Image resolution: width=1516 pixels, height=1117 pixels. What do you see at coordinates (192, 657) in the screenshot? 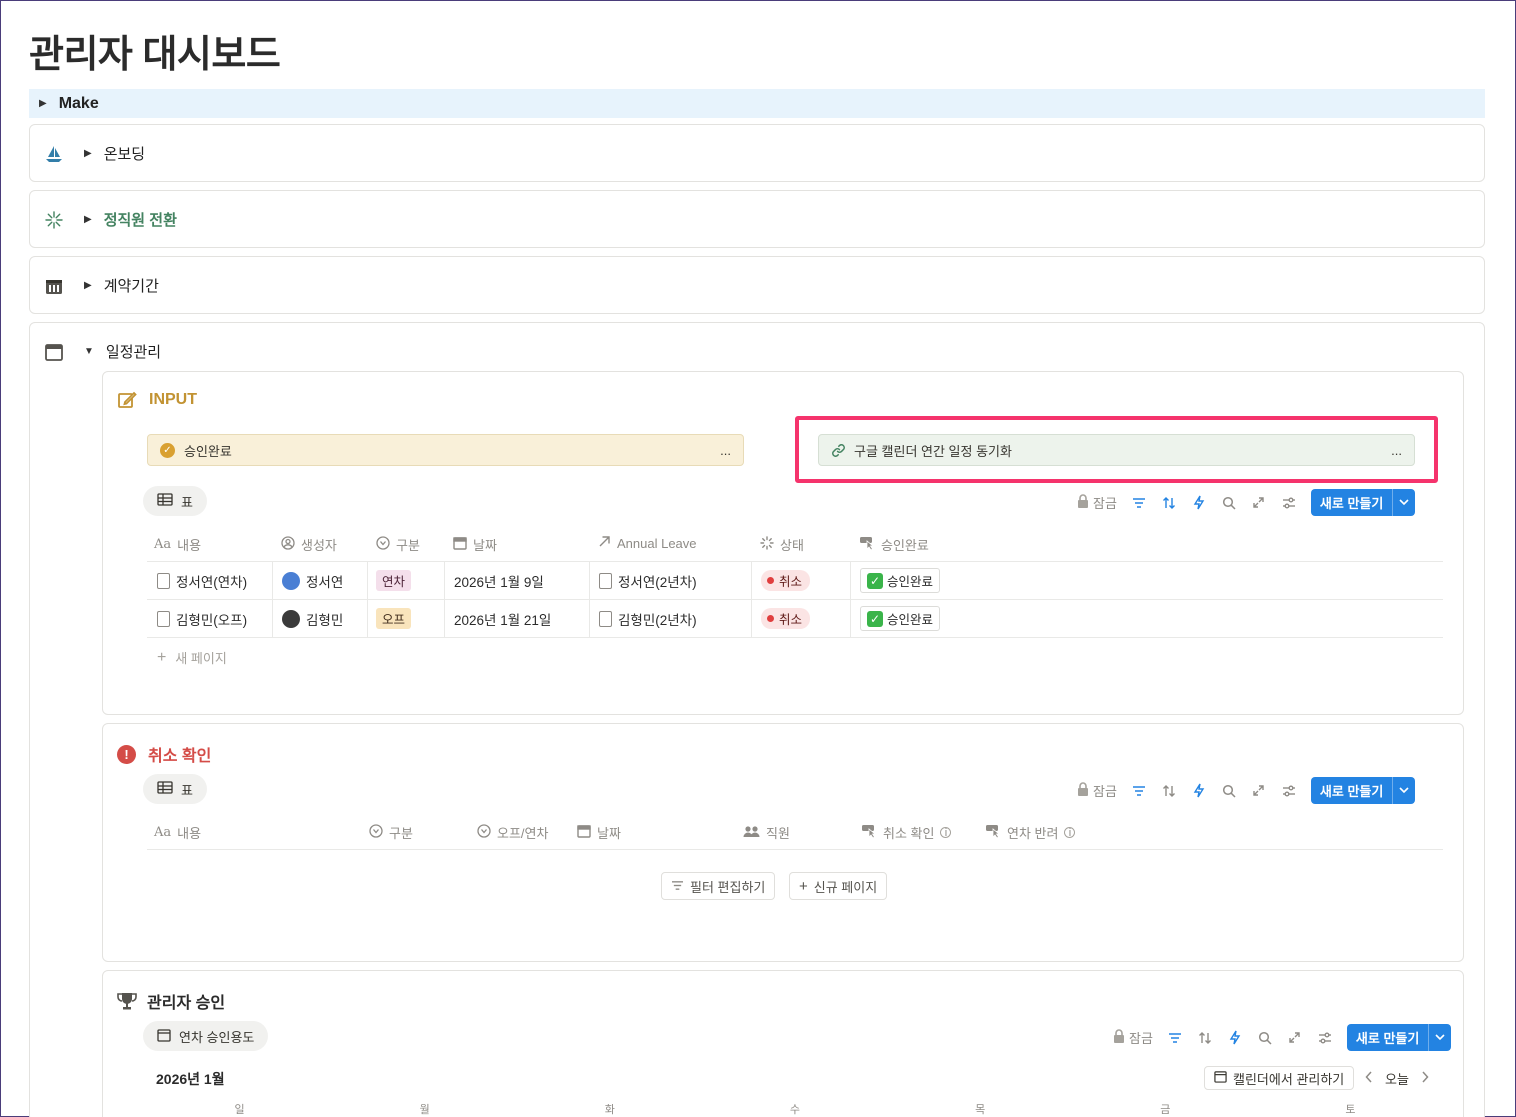
I see `new-page-button: + 새 페이지` at bounding box center [192, 657].